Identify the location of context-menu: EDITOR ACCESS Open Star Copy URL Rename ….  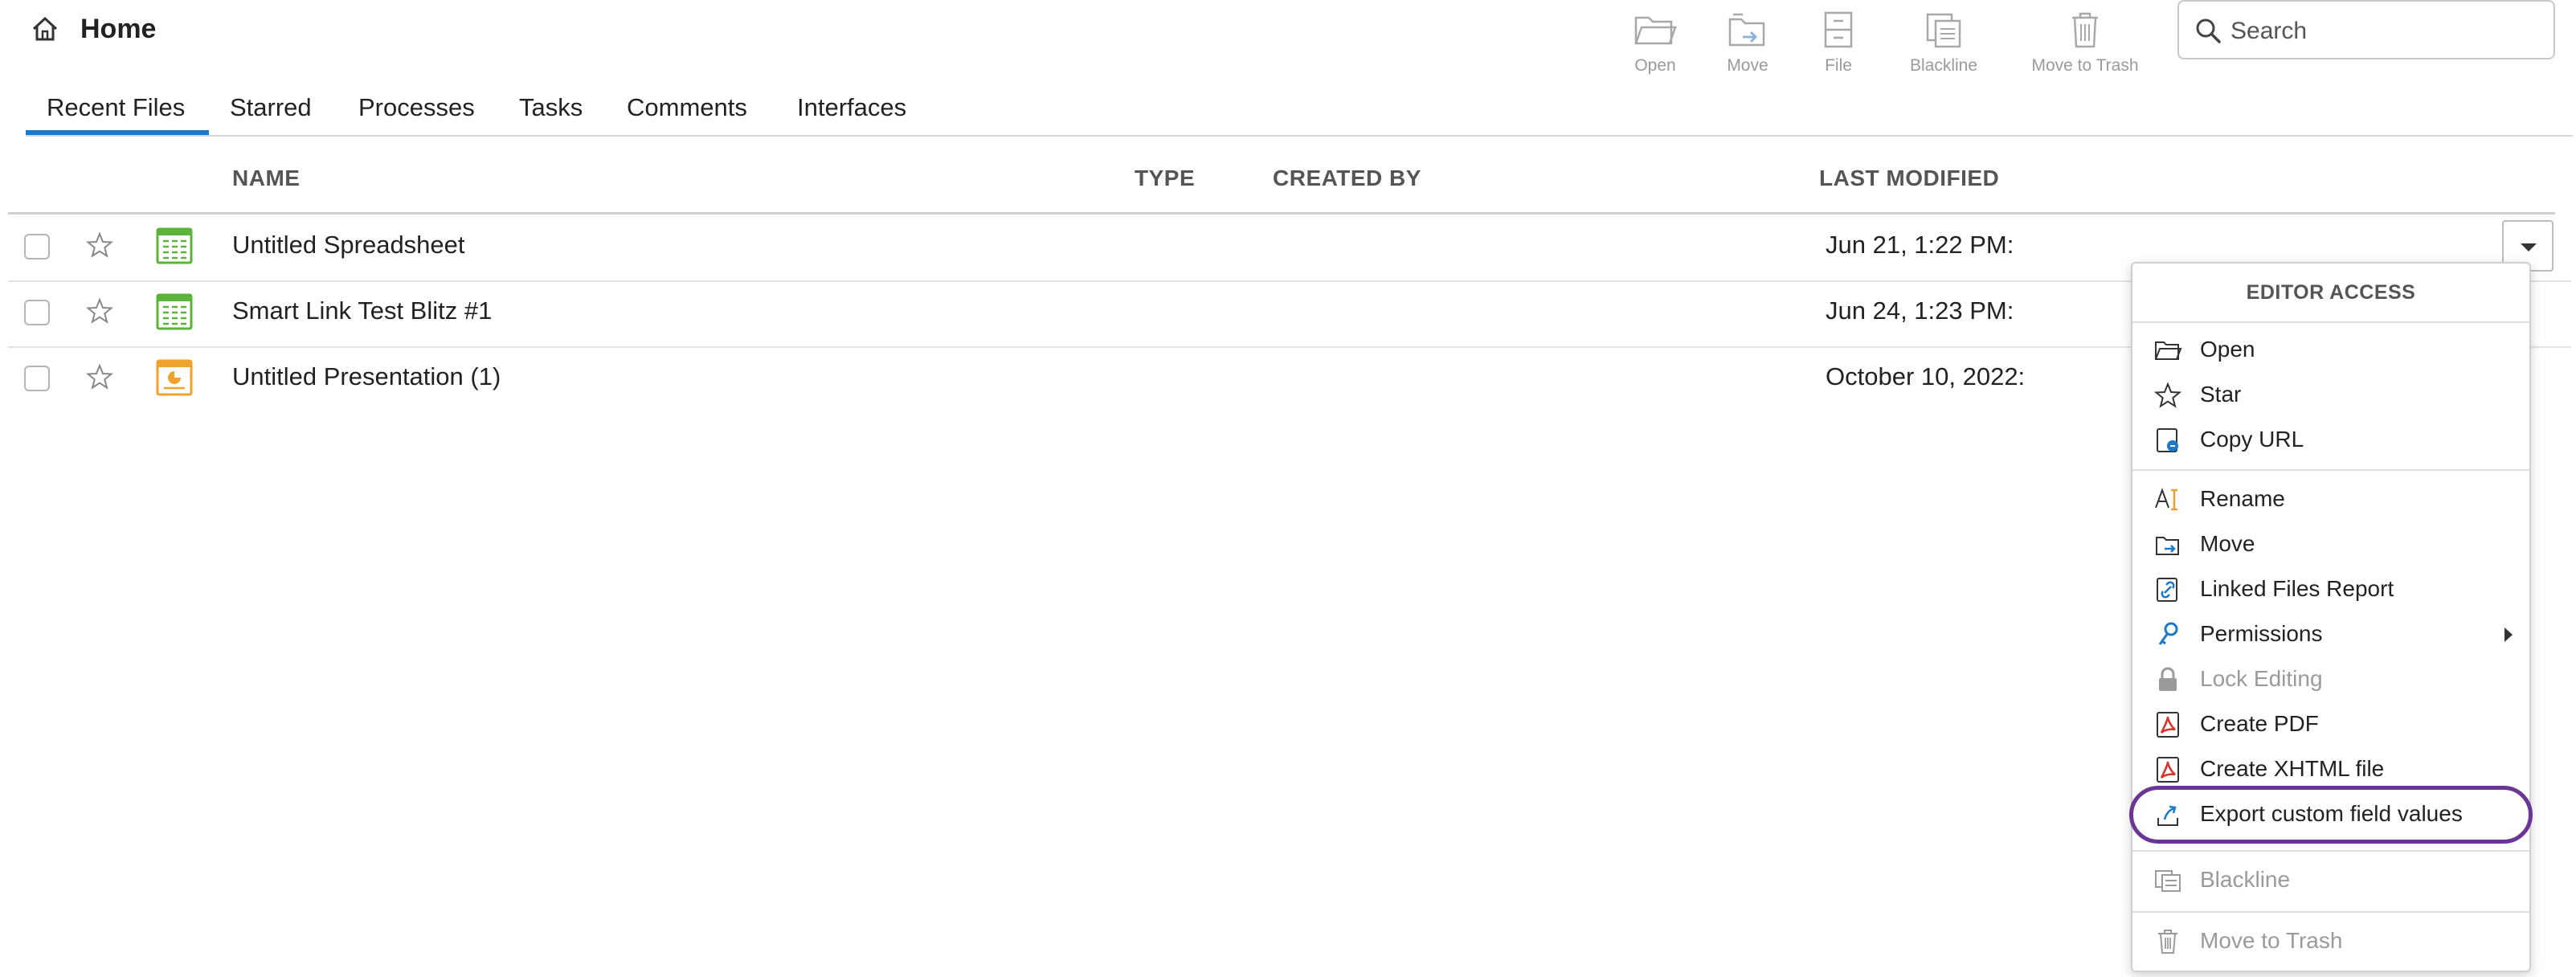
(2331, 617).